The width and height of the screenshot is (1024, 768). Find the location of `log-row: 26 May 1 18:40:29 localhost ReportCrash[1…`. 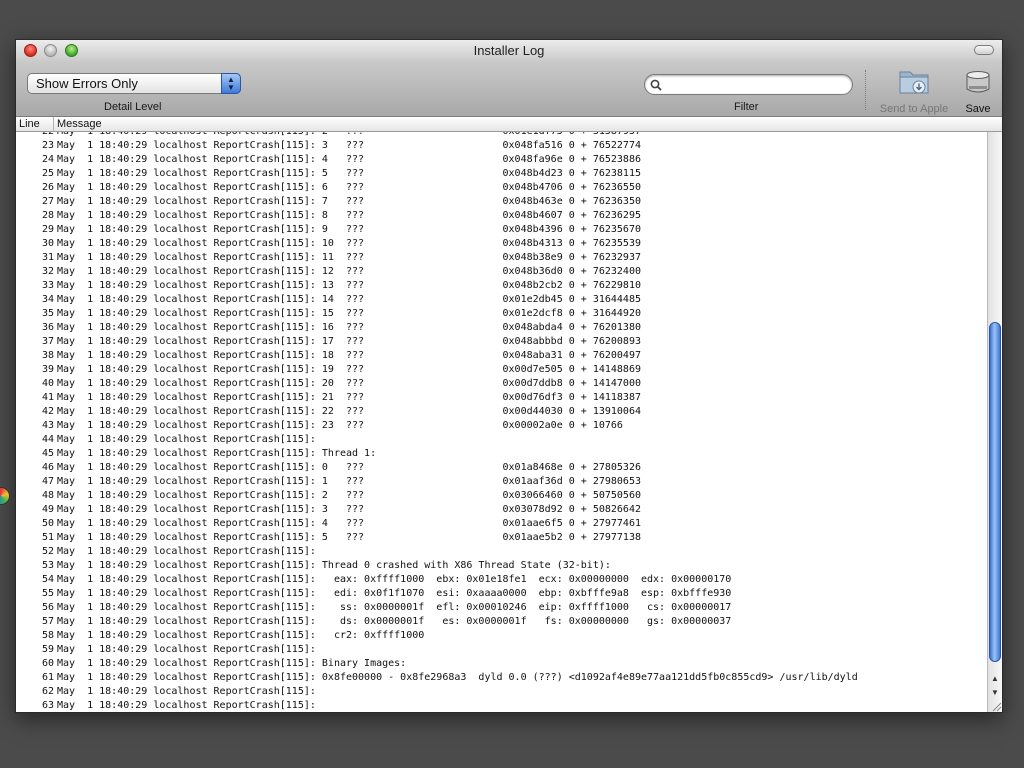

log-row: 26 May 1 18:40:29 localhost ReportCrash[1… is located at coordinates (501, 188).